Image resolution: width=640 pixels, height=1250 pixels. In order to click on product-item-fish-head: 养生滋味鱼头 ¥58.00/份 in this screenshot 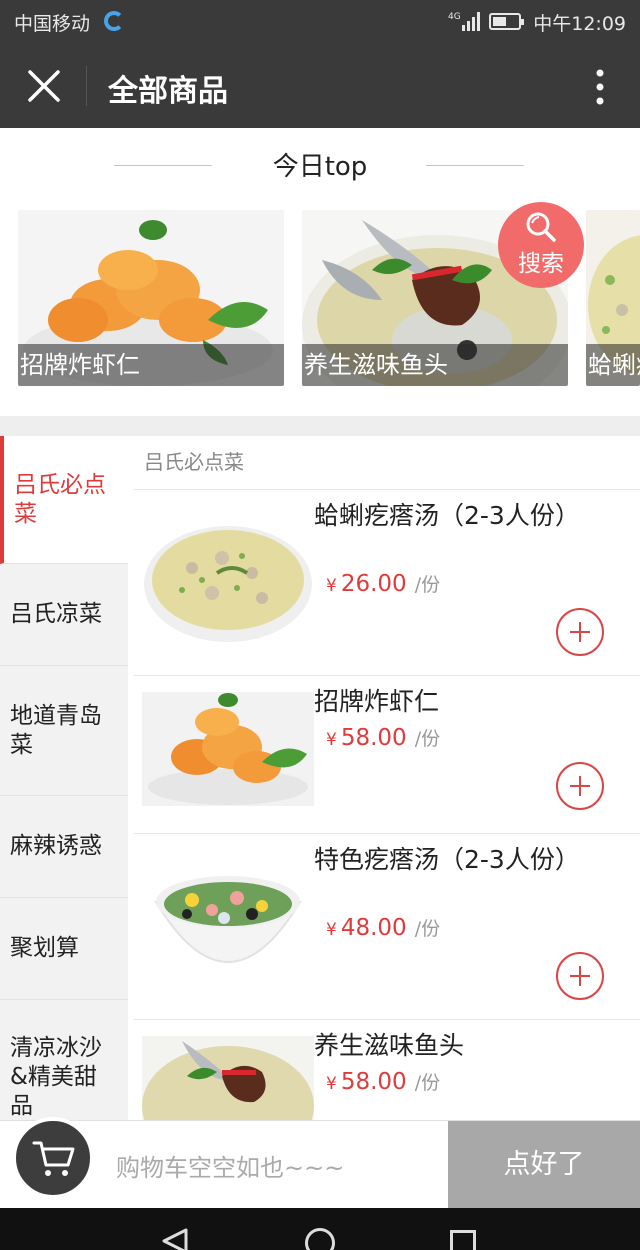, I will do `click(387, 1070)`.